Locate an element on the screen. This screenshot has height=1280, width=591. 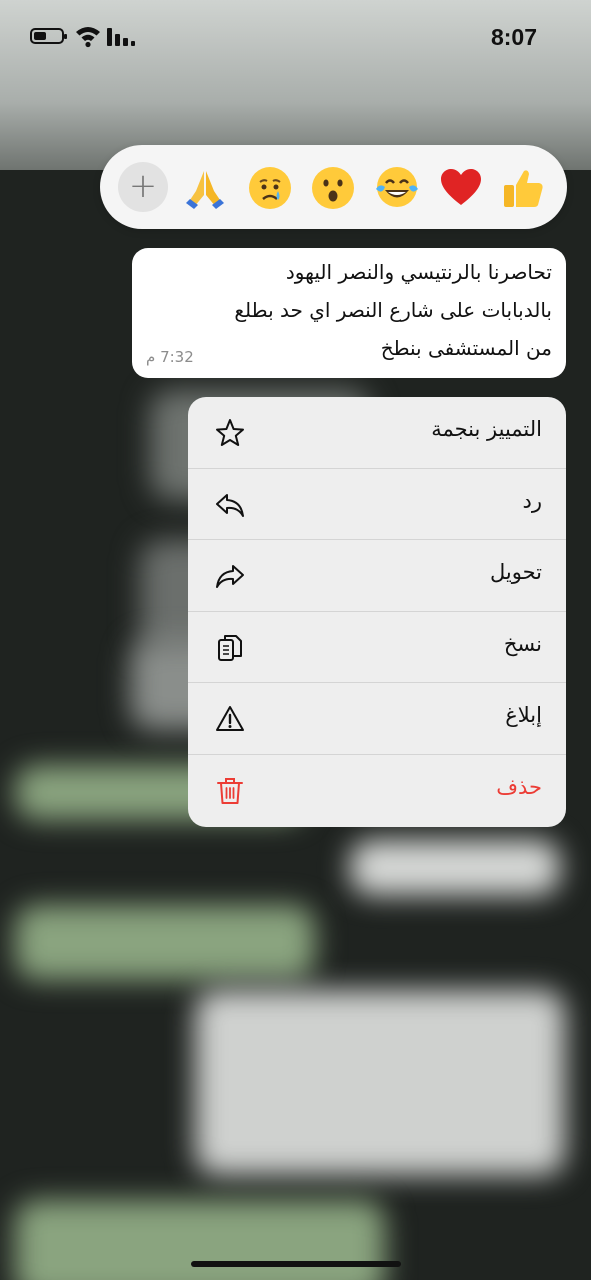
menu-item-label: حذف is located at coordinates (519, 786).